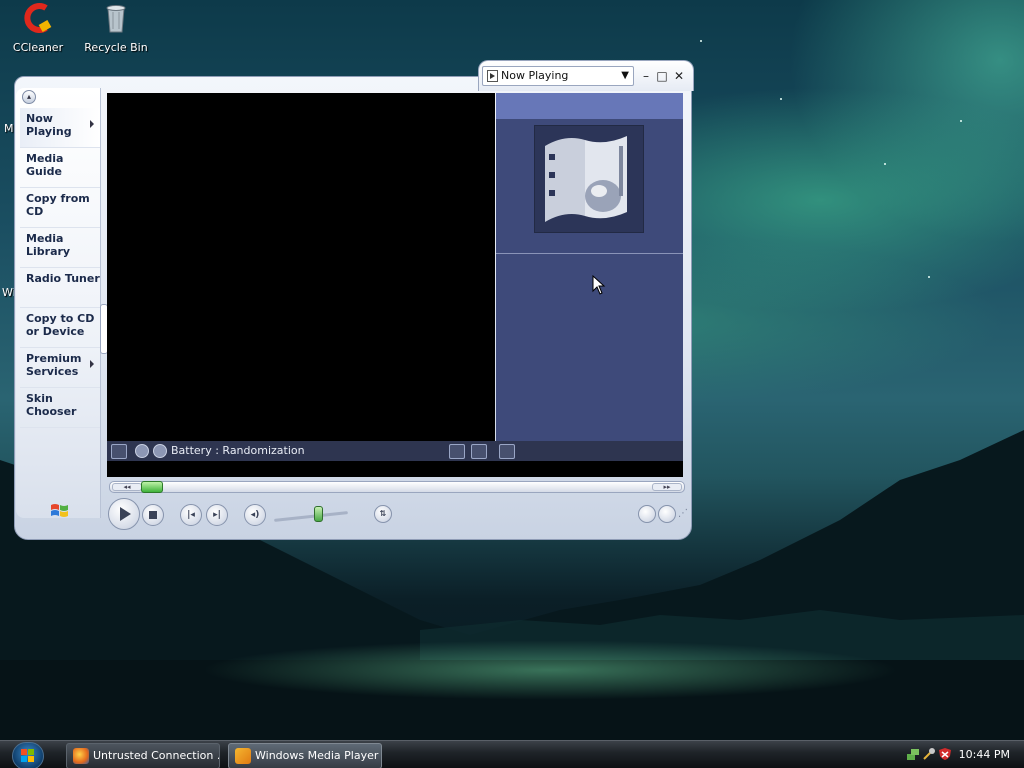 Image resolution: width=1024 pixels, height=768 pixels. I want to click on clock: 10:44 PM, so click(984, 754).